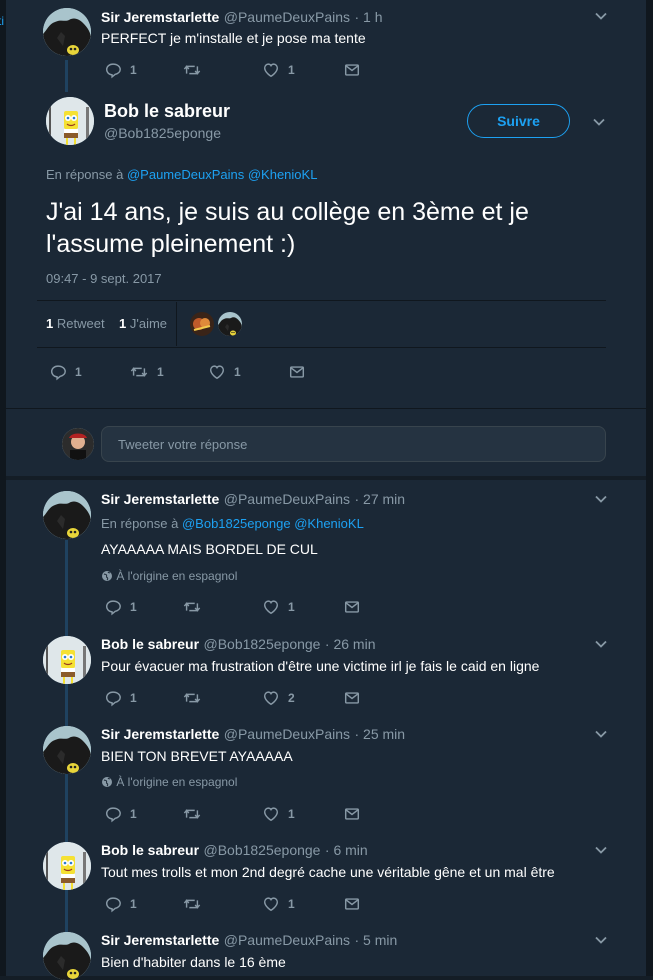 The width and height of the screenshot is (653, 980). What do you see at coordinates (107, 323) in the screenshot?
I see `tweet-stats: 1 Retweet 1 J'aime` at bounding box center [107, 323].